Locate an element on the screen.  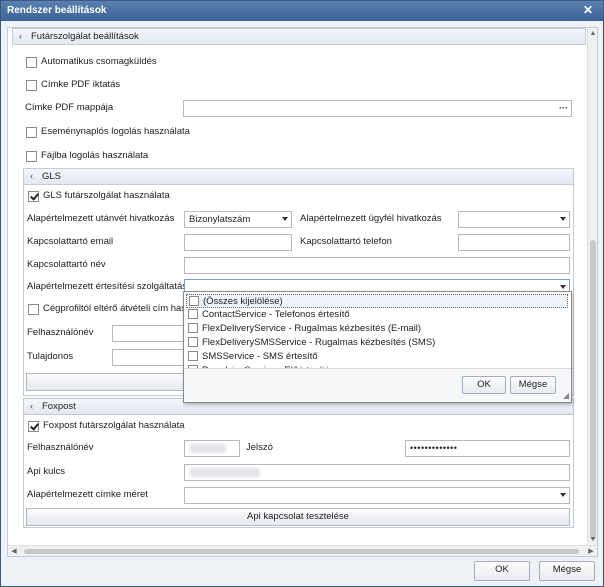
popup-option: ContactService - Telefonos értesítő is located at coordinates (377, 315).